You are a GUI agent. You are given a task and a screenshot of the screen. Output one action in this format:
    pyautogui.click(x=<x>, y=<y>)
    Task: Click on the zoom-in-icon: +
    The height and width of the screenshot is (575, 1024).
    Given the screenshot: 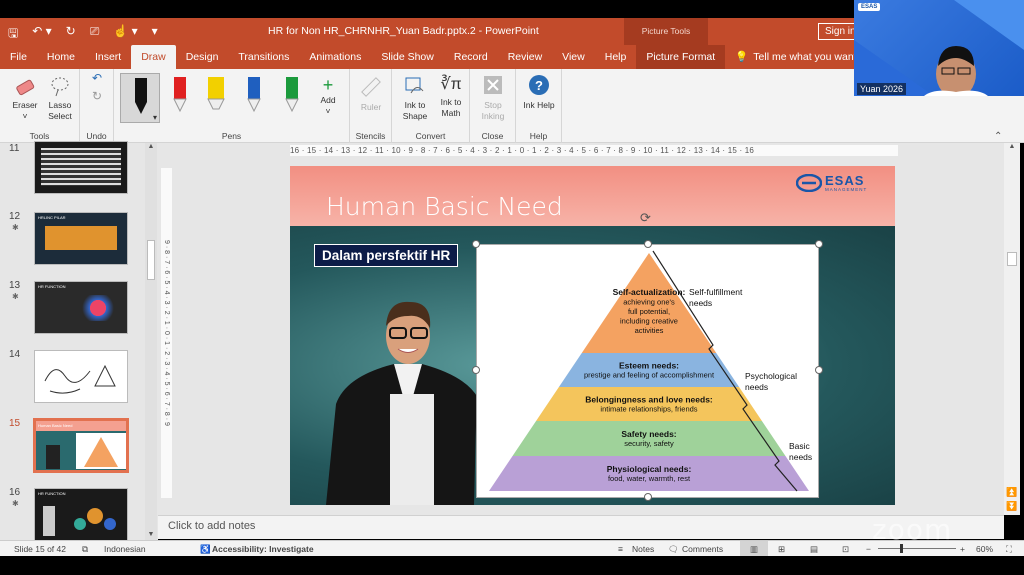 What is the action you would take?
    pyautogui.click(x=962, y=549)
    